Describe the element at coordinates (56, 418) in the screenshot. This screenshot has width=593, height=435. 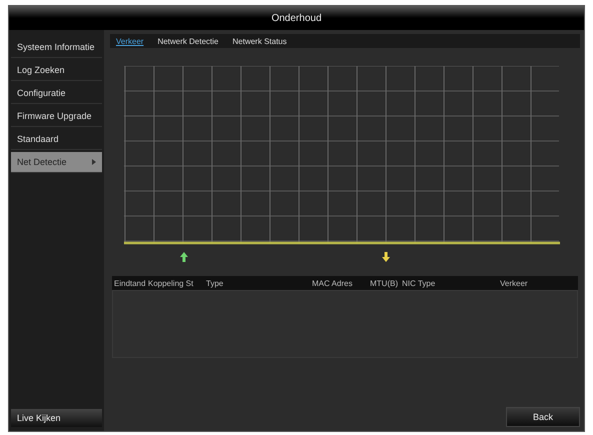
I see `live-view-button: Live Kijken` at that location.